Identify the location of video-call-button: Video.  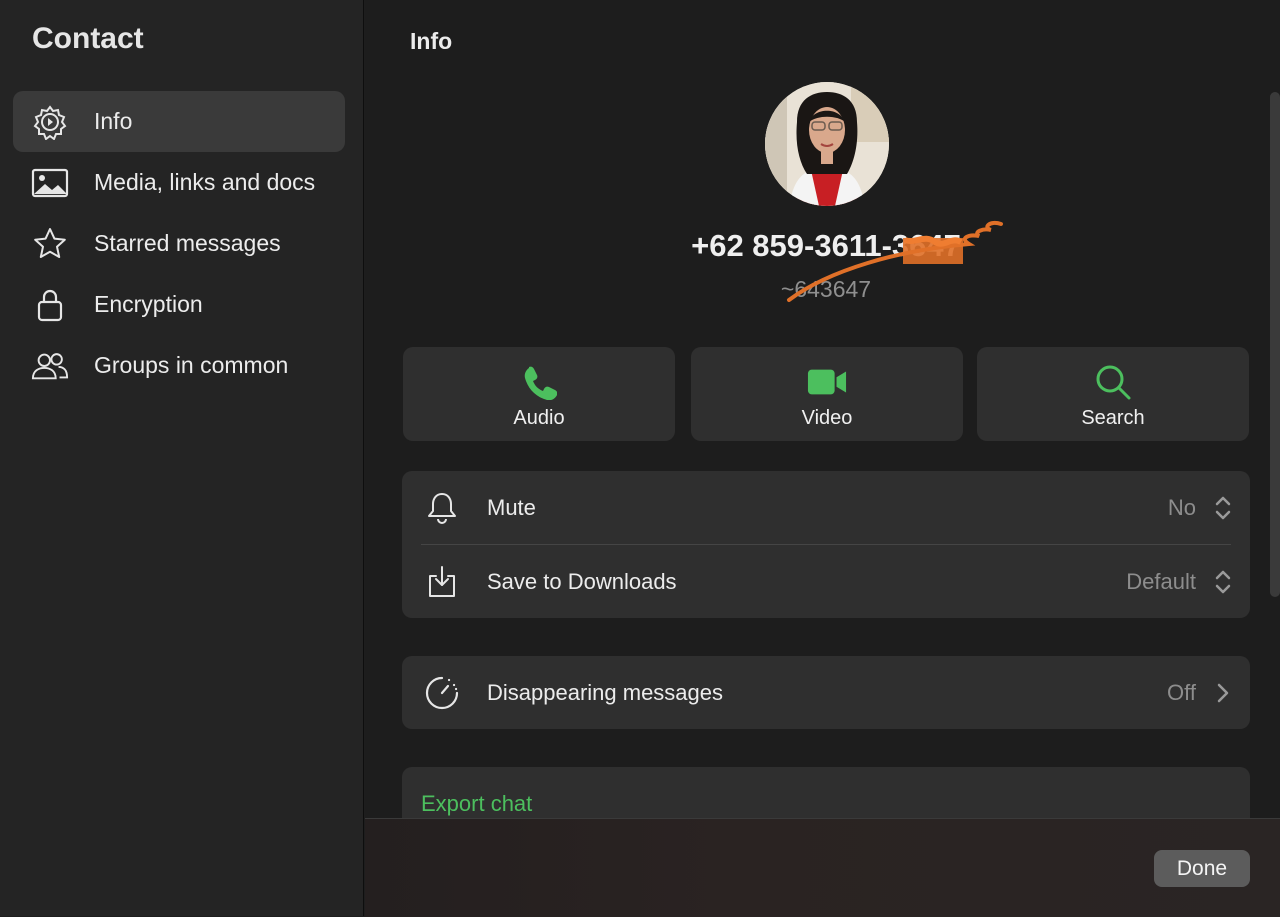
(827, 394).